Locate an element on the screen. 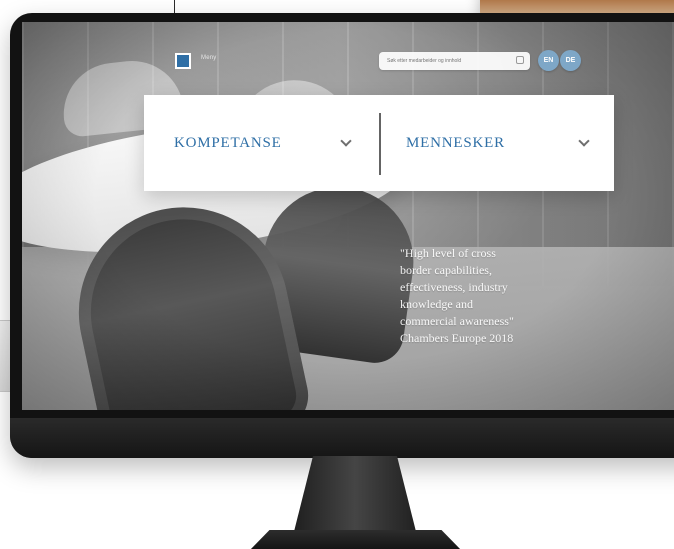  search-input is located at coordinates (451, 61).